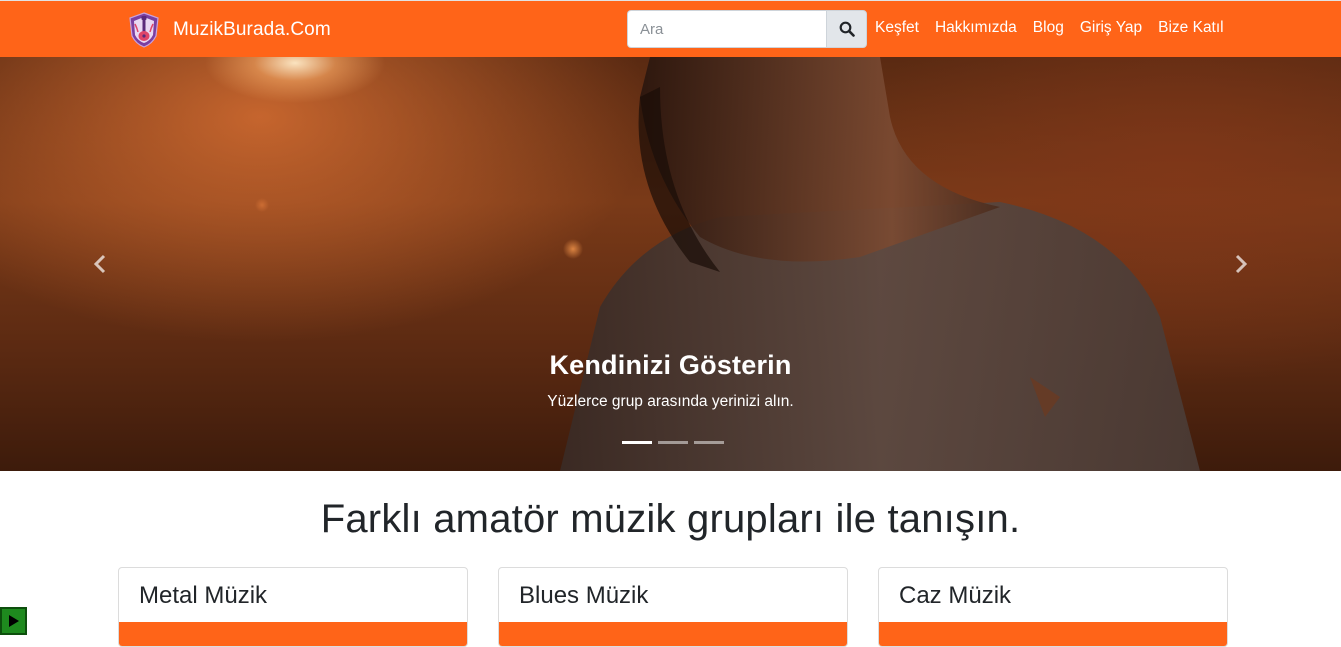 The width and height of the screenshot is (1341, 647). I want to click on card-title: Metal Müzik, so click(203, 595).